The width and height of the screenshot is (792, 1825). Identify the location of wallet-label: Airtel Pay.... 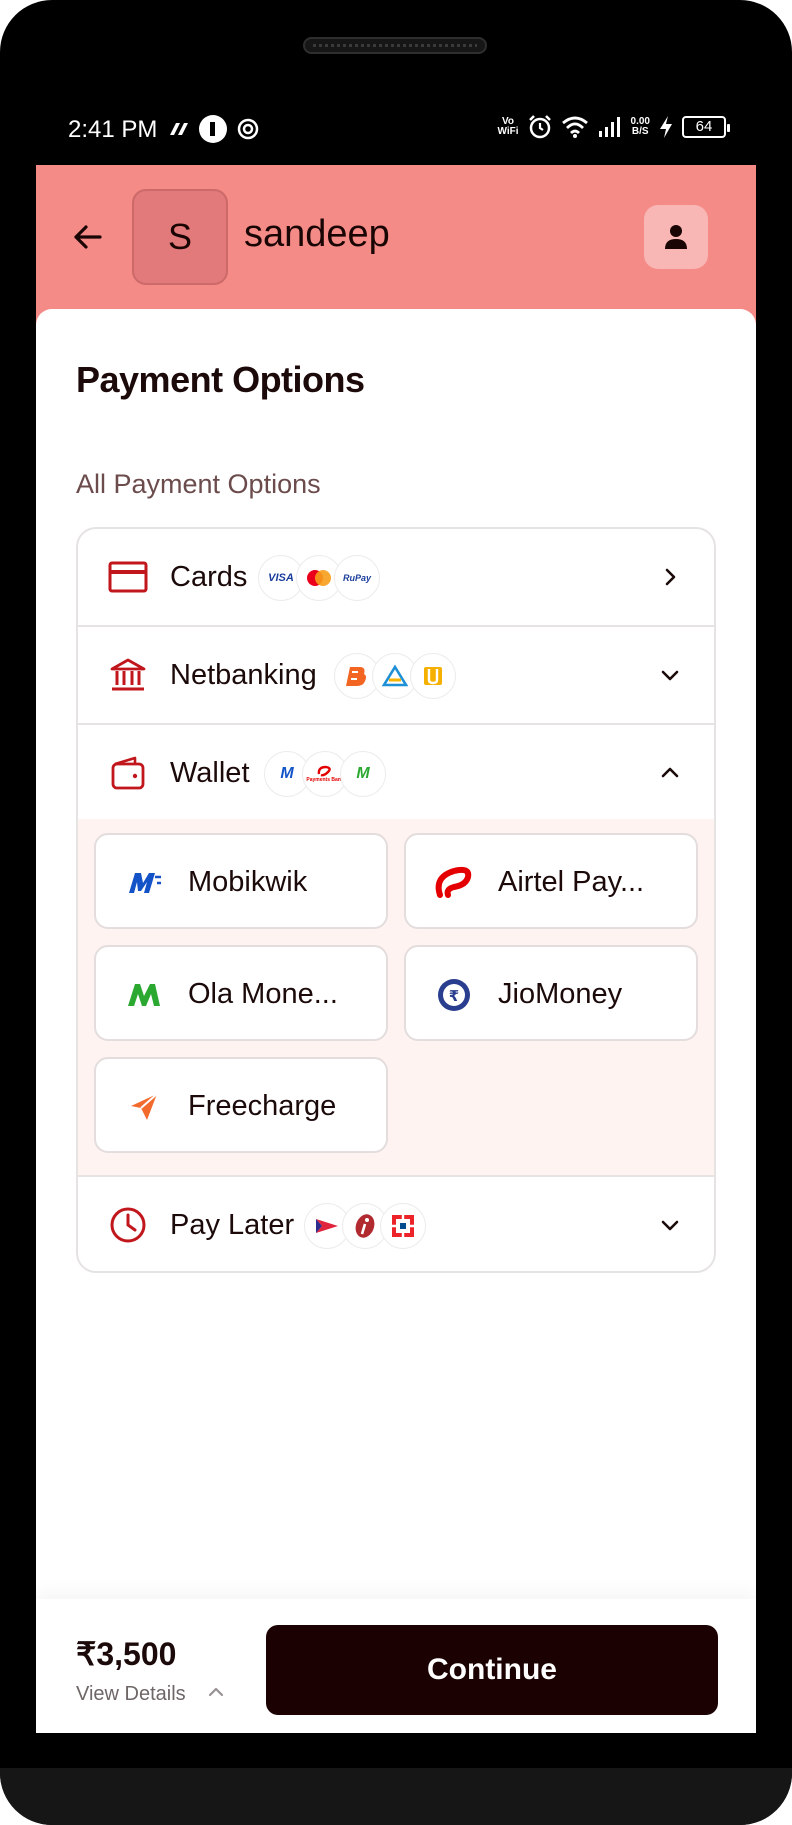
(571, 882).